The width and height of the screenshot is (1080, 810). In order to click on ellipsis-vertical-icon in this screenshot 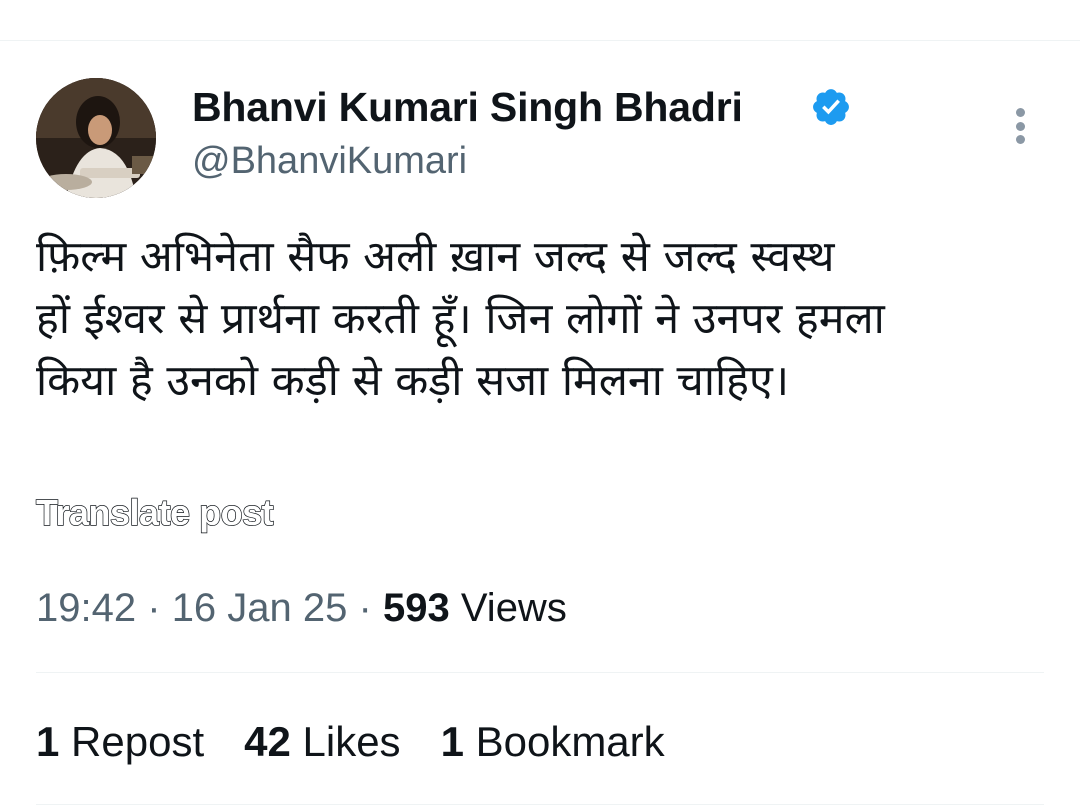, I will do `click(1020, 126)`.